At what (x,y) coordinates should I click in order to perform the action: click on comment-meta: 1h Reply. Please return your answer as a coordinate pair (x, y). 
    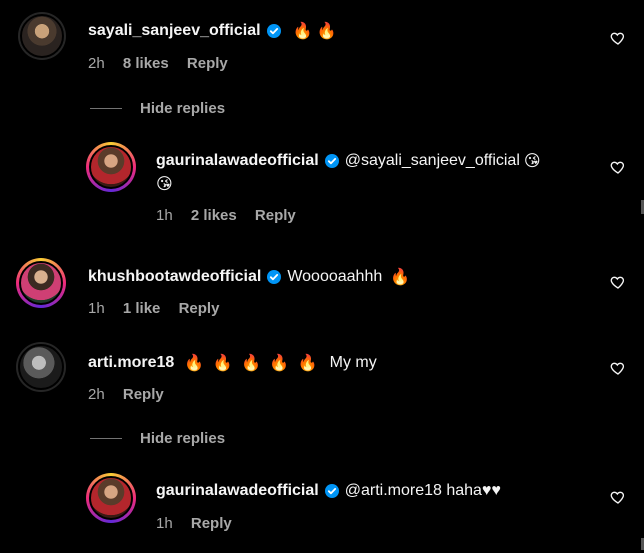
    Looking at the image, I should click on (201, 523).